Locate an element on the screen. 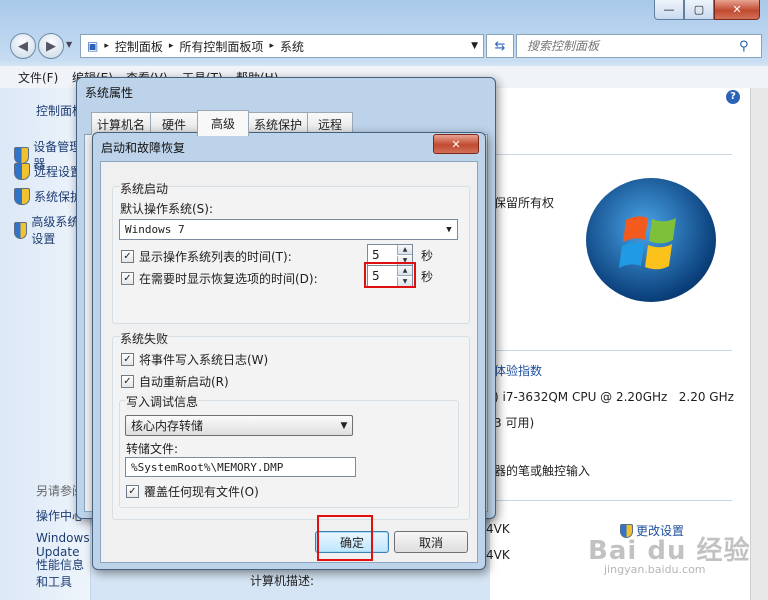 Image resolution: width=768 pixels, height=600 pixels. forward-arrow-icon: ▶ is located at coordinates (51, 46).